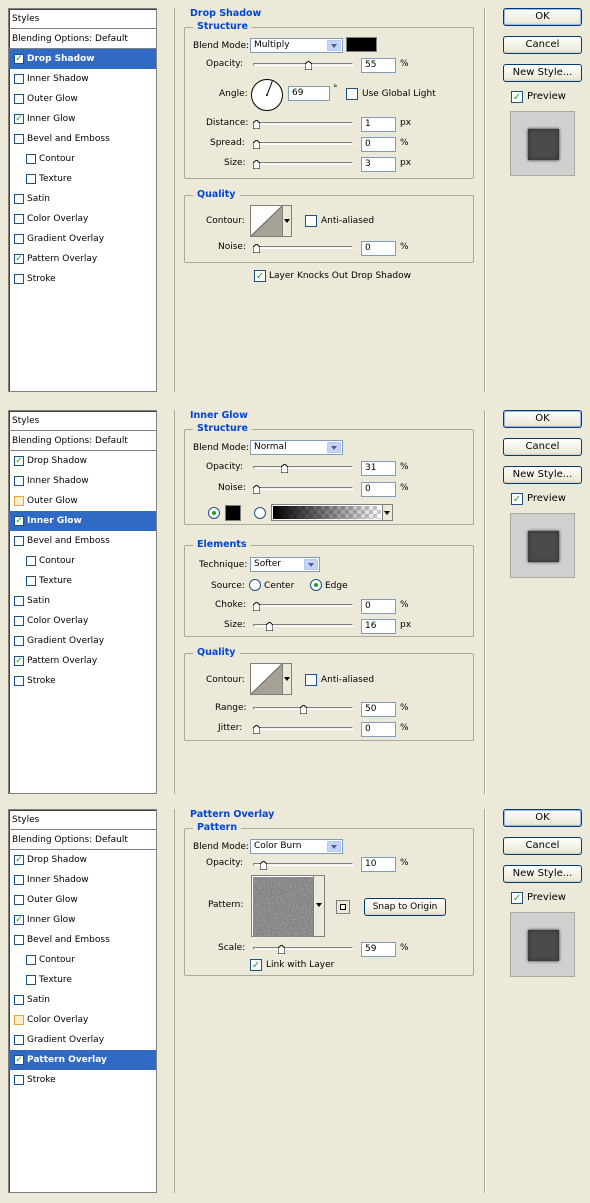 The height and width of the screenshot is (1203, 590). What do you see at coordinates (303, 124) in the screenshot?
I see `distance-slider` at bounding box center [303, 124].